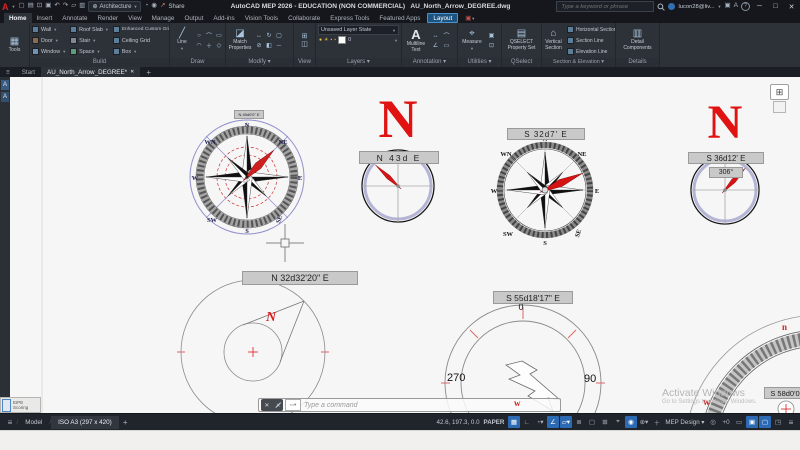 Image resolution: width=800 pixels, height=450 pixels. What do you see at coordinates (349, 18) in the screenshot?
I see `ribbon-tab-express-tools: Express Tools` at bounding box center [349, 18].